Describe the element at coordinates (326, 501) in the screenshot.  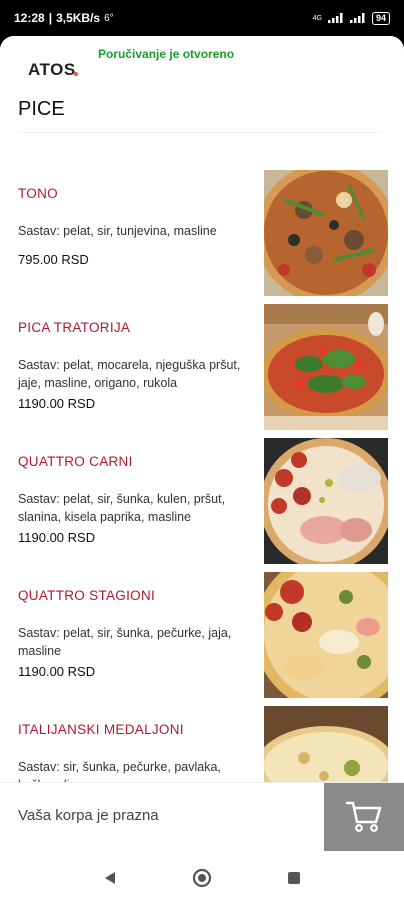
I see `quattro-carni-pizza-photo` at that location.